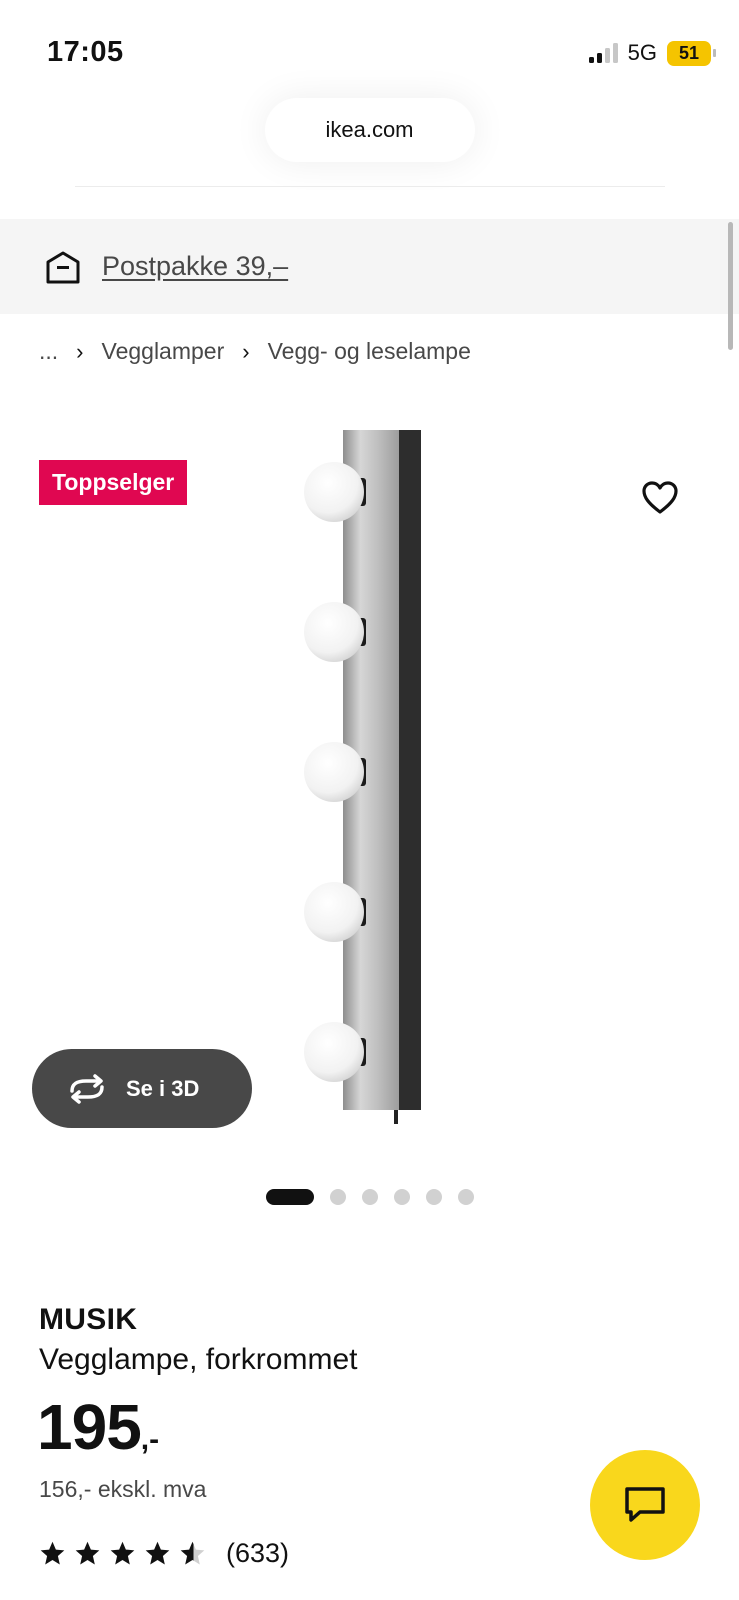  I want to click on half-star-icon, so click(192, 1553).